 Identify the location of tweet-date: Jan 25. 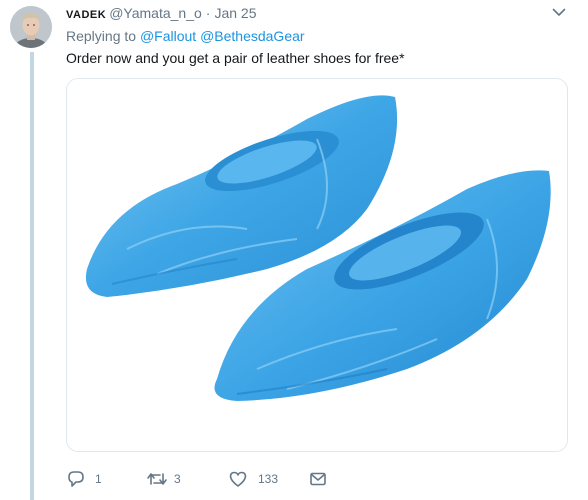
(235, 13).